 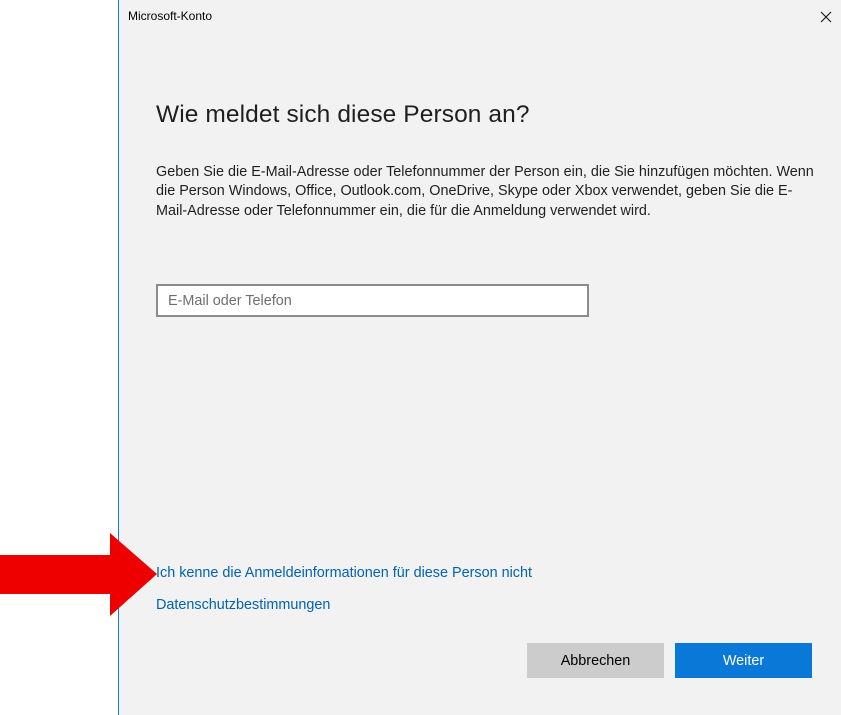 I want to click on email-or-phone-input, so click(x=372, y=300).